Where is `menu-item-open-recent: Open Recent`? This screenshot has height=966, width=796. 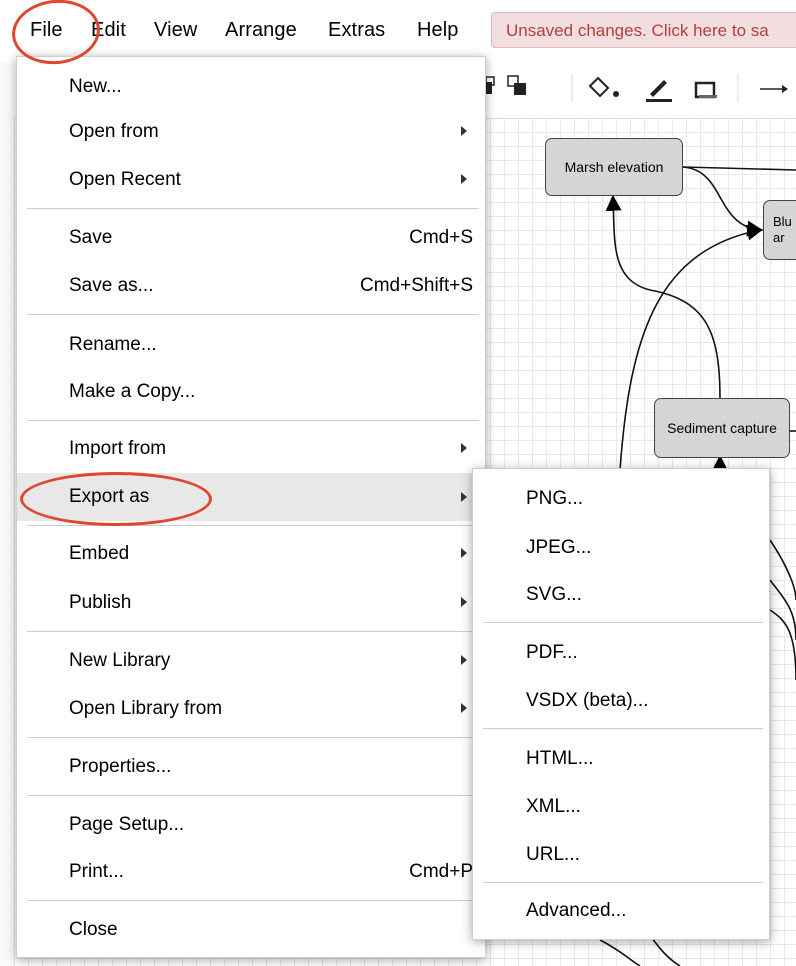
menu-item-open-recent: Open Recent is located at coordinates (251, 180).